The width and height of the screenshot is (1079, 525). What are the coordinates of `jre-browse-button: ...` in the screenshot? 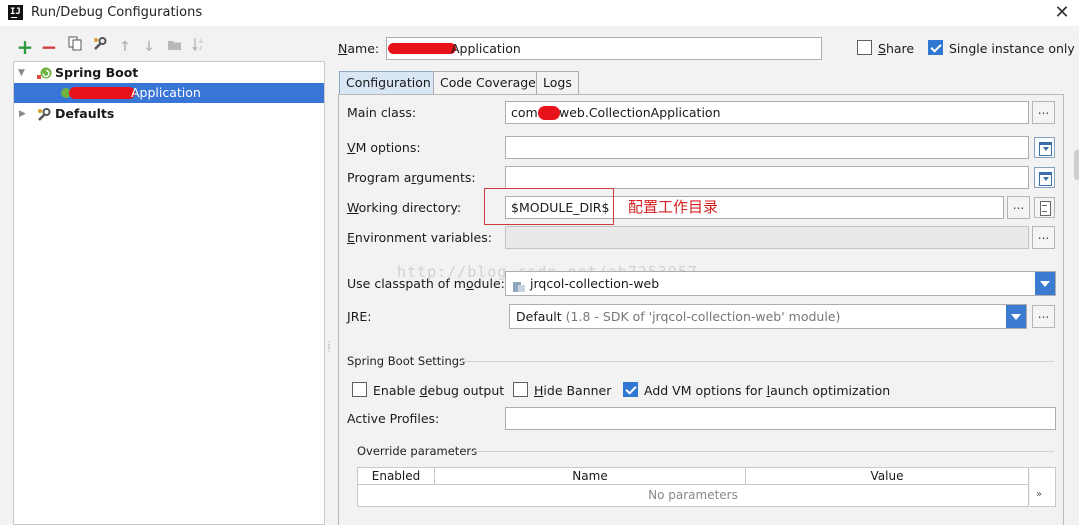 It's located at (1043, 316).